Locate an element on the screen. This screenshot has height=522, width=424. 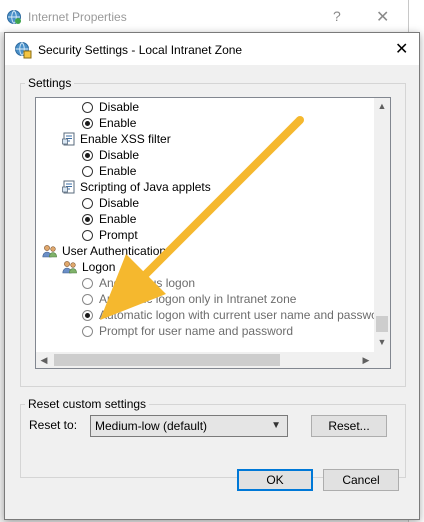
chevron-down-icon: ▼ is located at coordinates (276, 425).